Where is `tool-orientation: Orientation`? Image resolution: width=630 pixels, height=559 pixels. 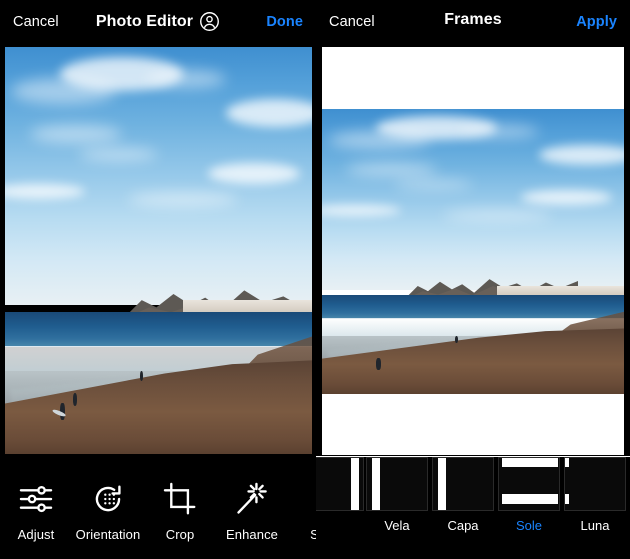 tool-orientation: Orientation is located at coordinates (108, 511).